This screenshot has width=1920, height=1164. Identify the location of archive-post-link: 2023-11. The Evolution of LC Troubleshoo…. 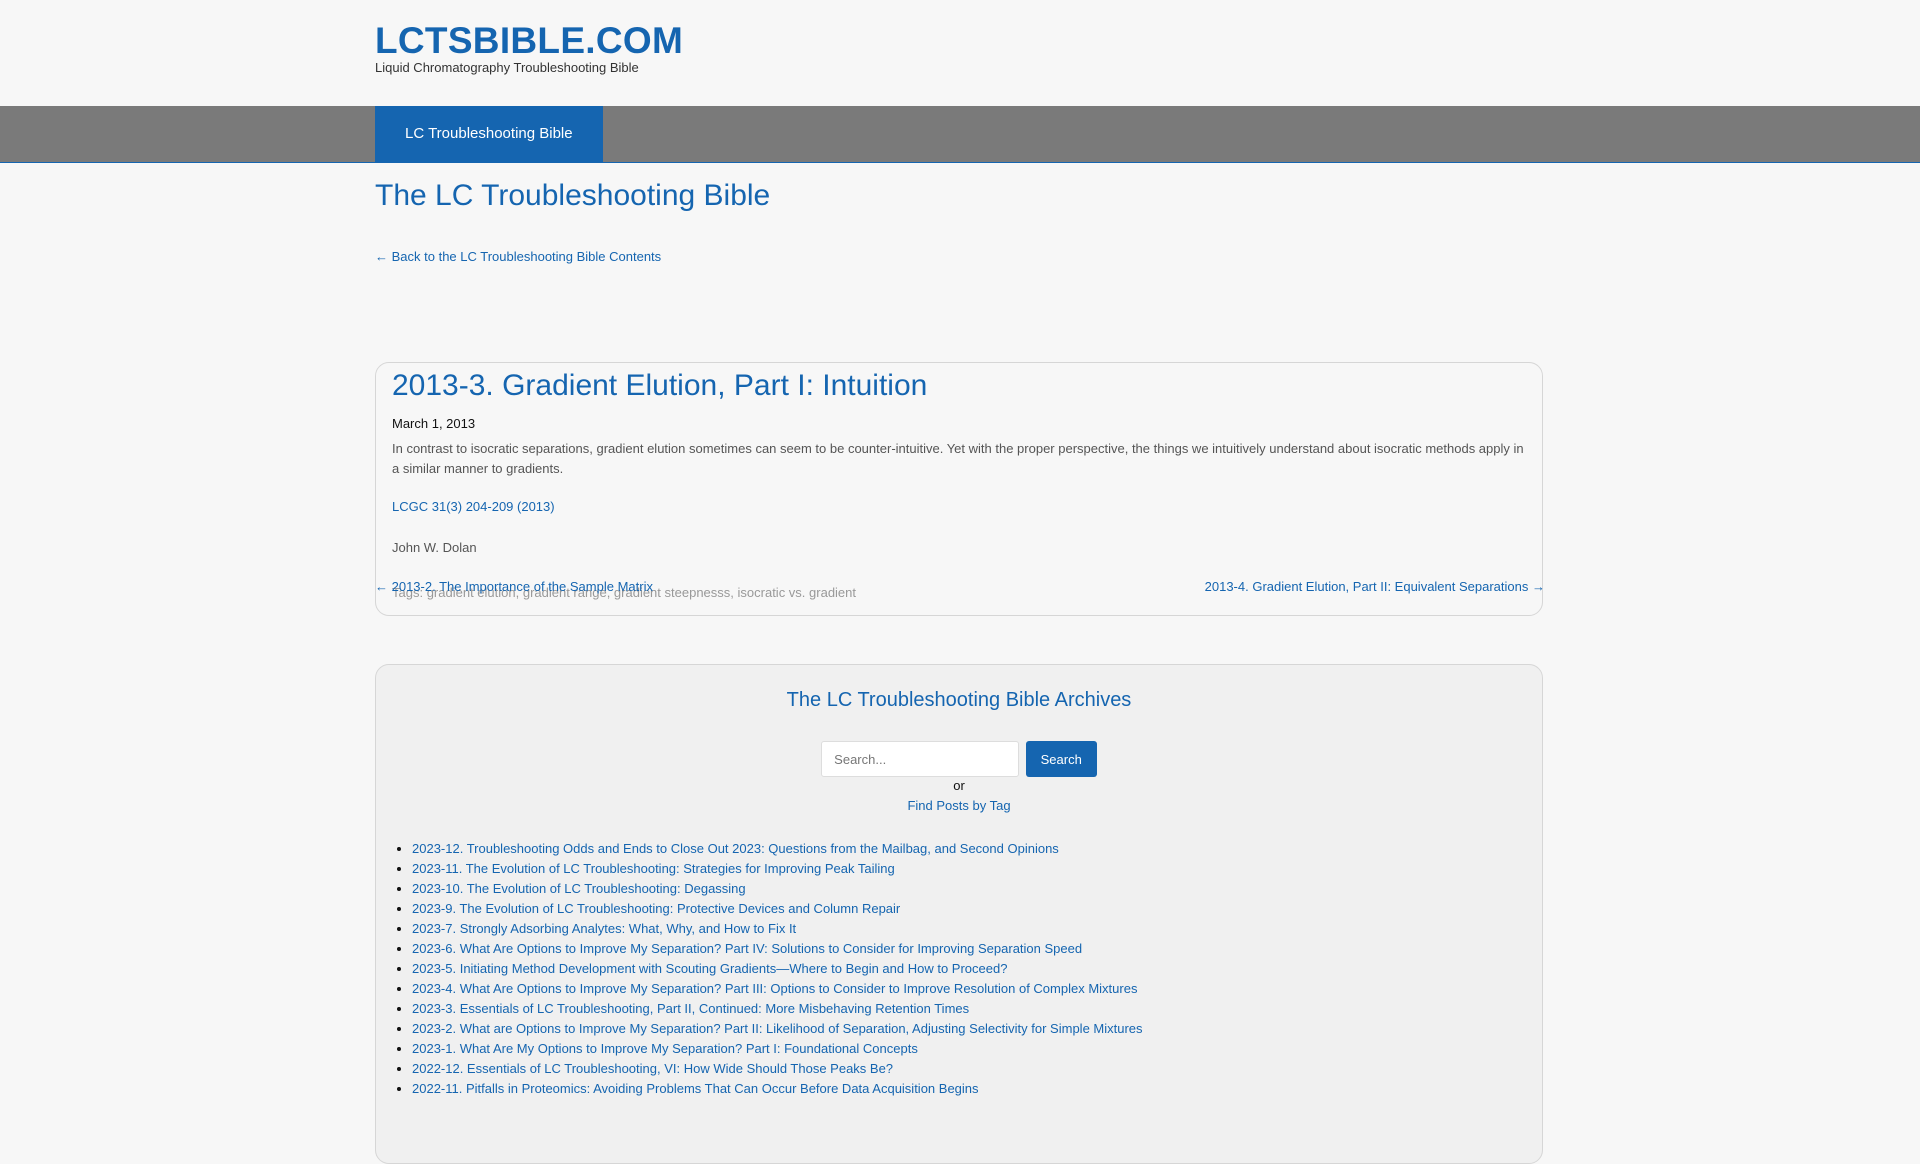
(653, 868).